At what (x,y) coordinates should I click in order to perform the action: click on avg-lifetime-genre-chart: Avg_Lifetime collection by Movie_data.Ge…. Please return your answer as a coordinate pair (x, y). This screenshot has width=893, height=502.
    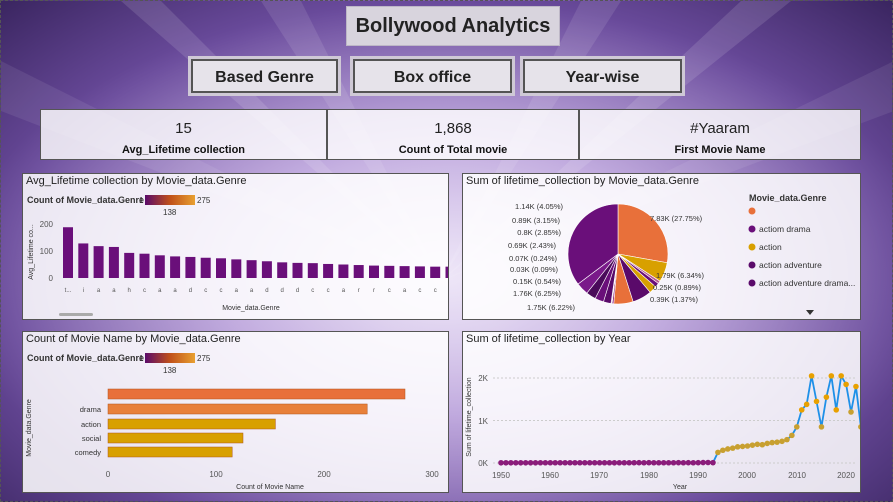
    Looking at the image, I should click on (235, 246).